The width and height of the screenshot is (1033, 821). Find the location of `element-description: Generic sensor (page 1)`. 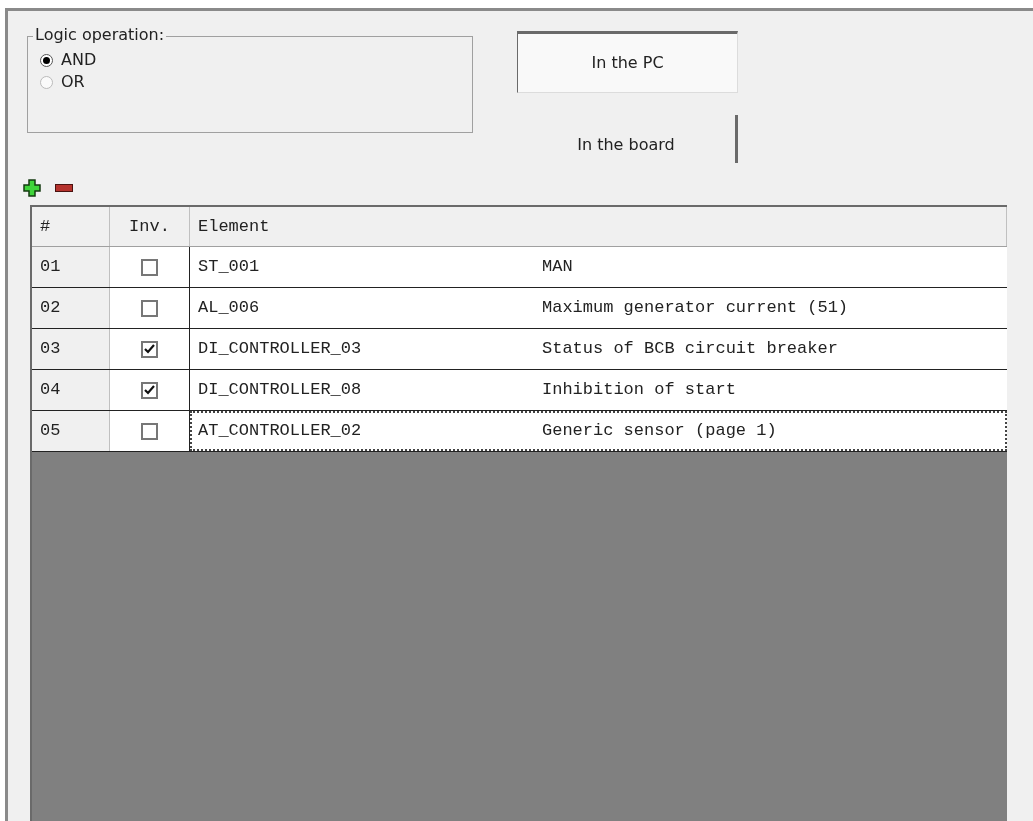

element-description: Generic sensor (page 1) is located at coordinates (659, 431).